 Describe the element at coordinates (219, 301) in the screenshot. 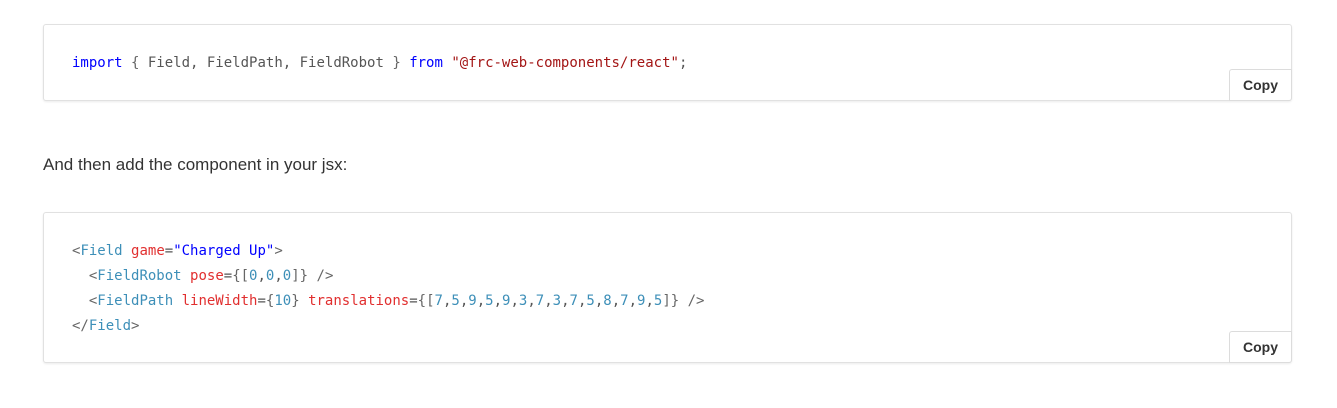

I see `code-token: lineWidth` at that location.